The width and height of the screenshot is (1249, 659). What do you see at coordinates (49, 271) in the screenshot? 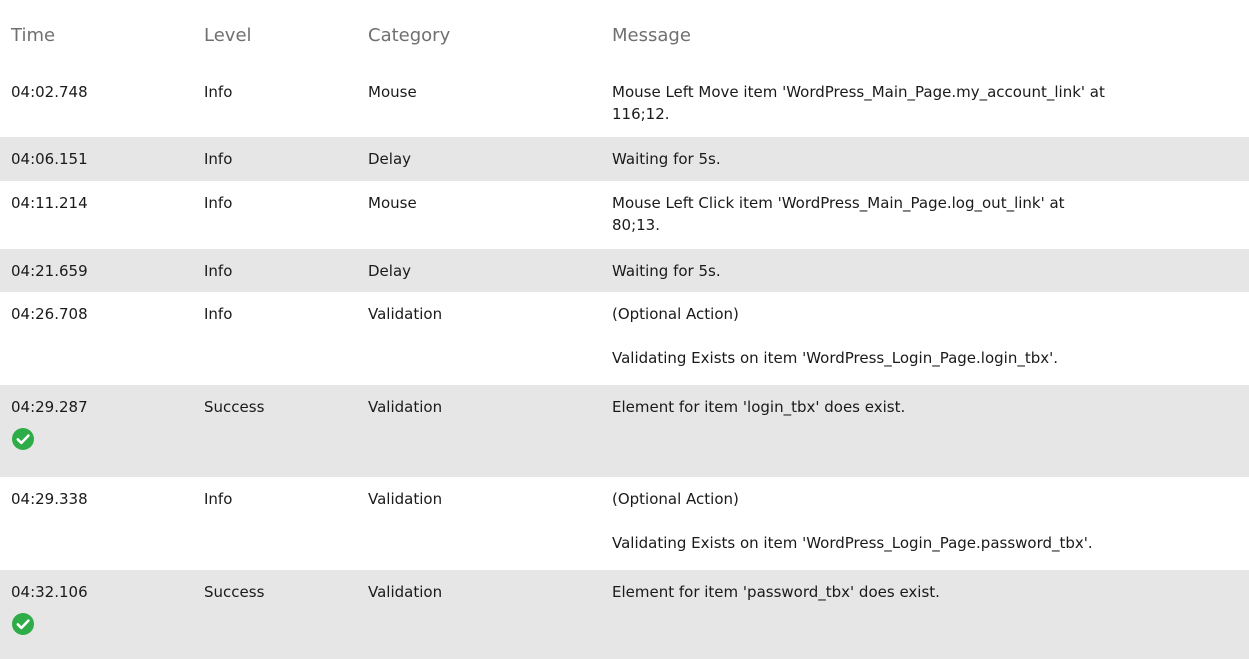
I see `row-time: 04:21.659` at bounding box center [49, 271].